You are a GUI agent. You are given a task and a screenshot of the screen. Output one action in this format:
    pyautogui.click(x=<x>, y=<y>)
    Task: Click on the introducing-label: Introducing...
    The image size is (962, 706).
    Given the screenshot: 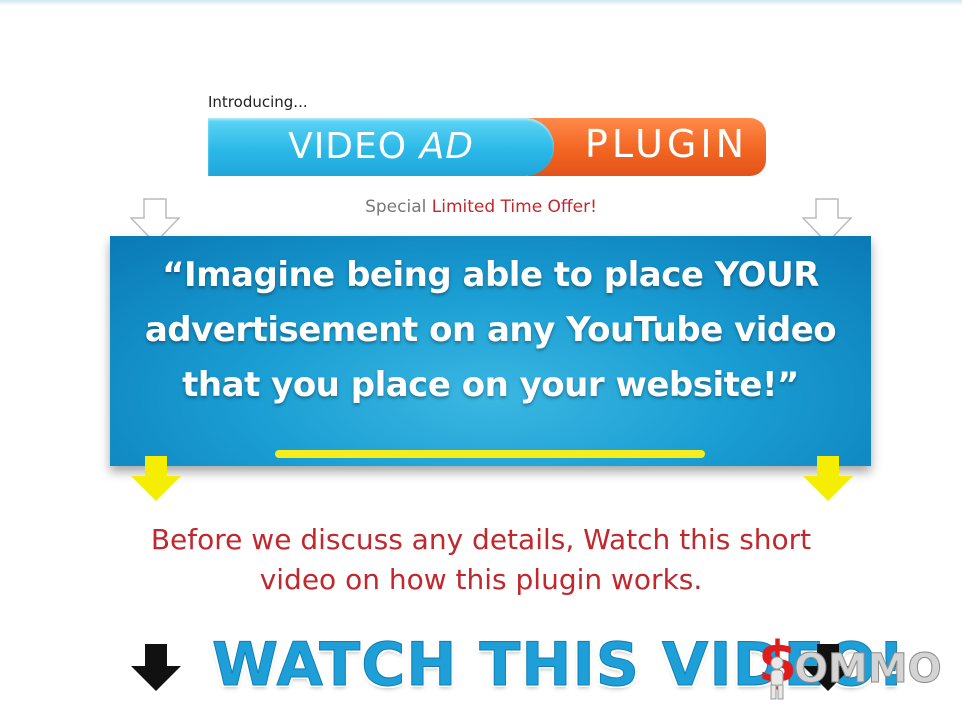 What is the action you would take?
    pyautogui.click(x=258, y=102)
    